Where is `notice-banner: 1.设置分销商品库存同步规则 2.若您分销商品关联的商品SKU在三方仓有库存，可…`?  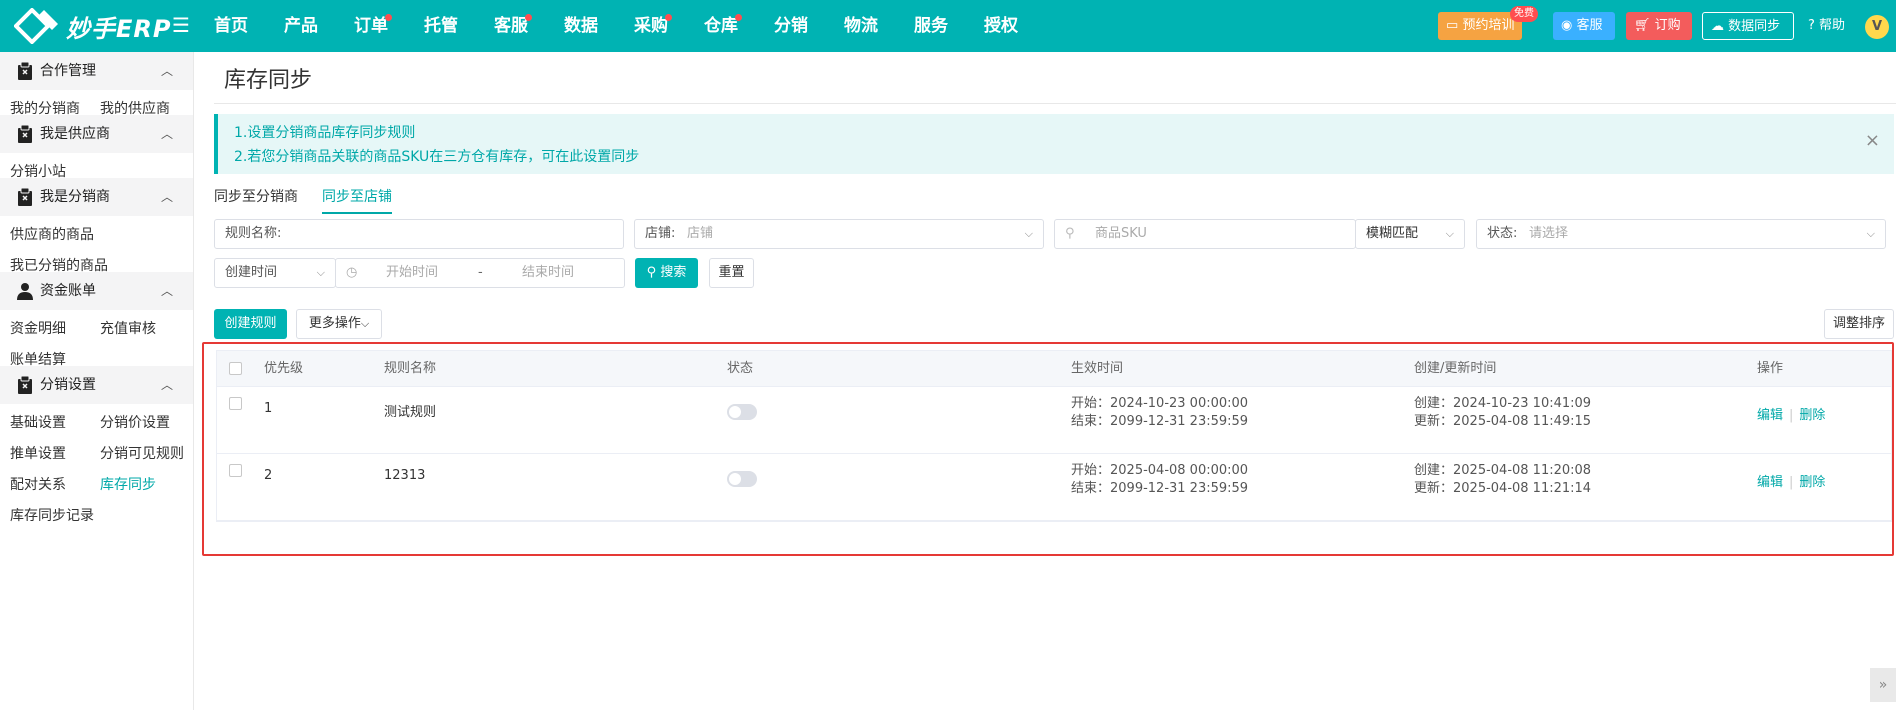
notice-banner: 1.设置分销商品库存同步规则 2.若您分销商品关联的商品SKU在三方仓有库存，可… is located at coordinates (1054, 144).